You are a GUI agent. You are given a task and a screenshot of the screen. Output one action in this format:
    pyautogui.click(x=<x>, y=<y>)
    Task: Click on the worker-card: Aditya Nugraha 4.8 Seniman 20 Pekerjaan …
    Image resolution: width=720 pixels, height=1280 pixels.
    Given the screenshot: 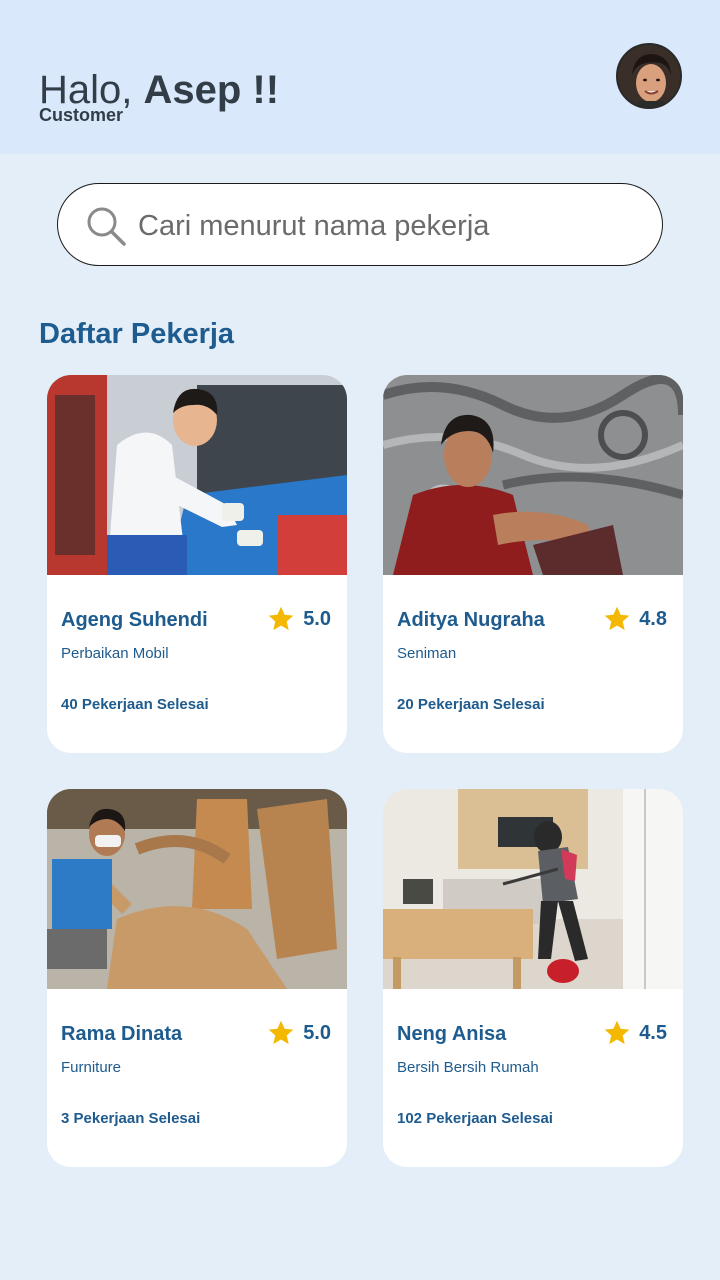 What is the action you would take?
    pyautogui.click(x=533, y=564)
    